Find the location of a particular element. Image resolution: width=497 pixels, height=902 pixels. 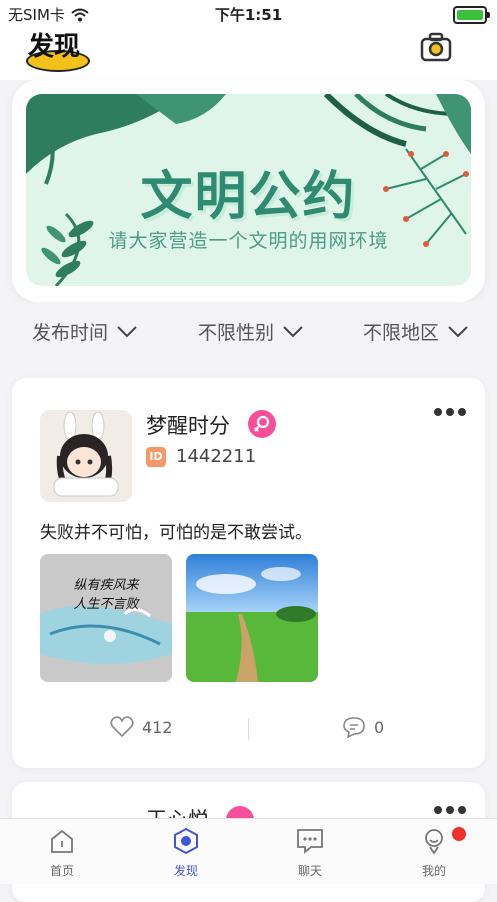

discover-icon is located at coordinates (186, 841).